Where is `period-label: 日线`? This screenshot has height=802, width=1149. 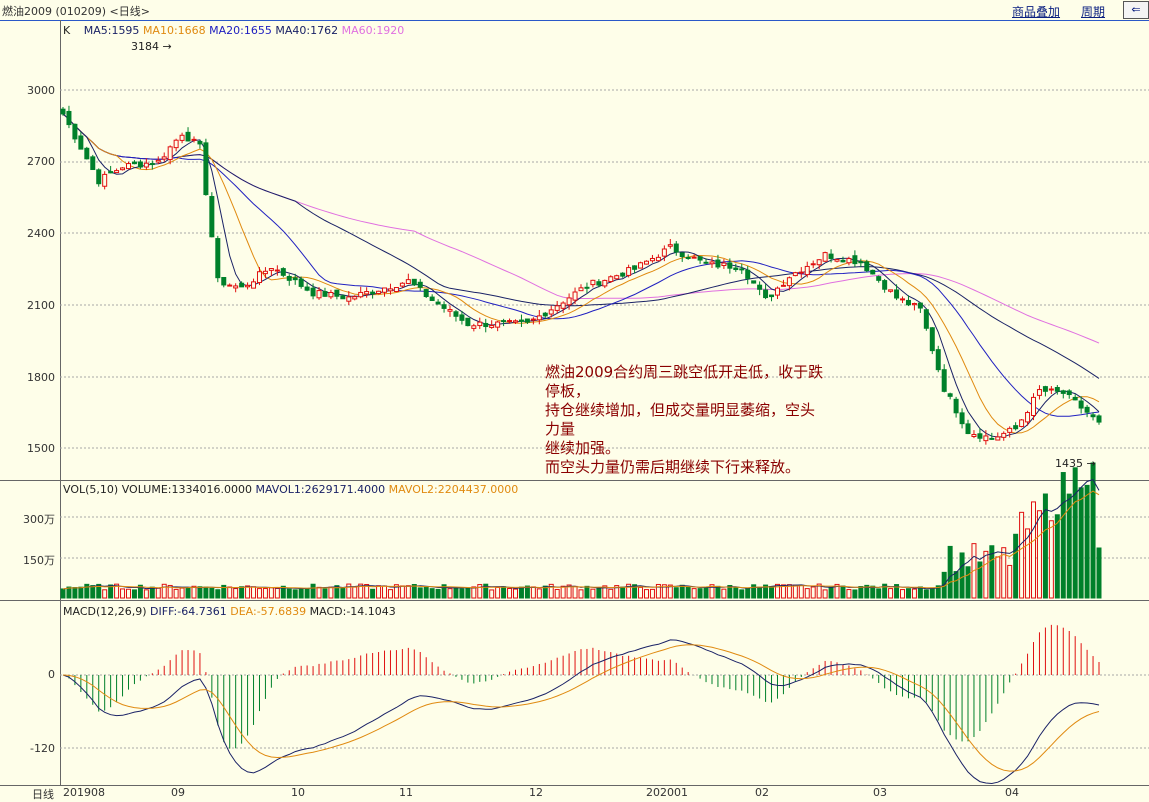
period-label: 日线 is located at coordinates (43, 794).